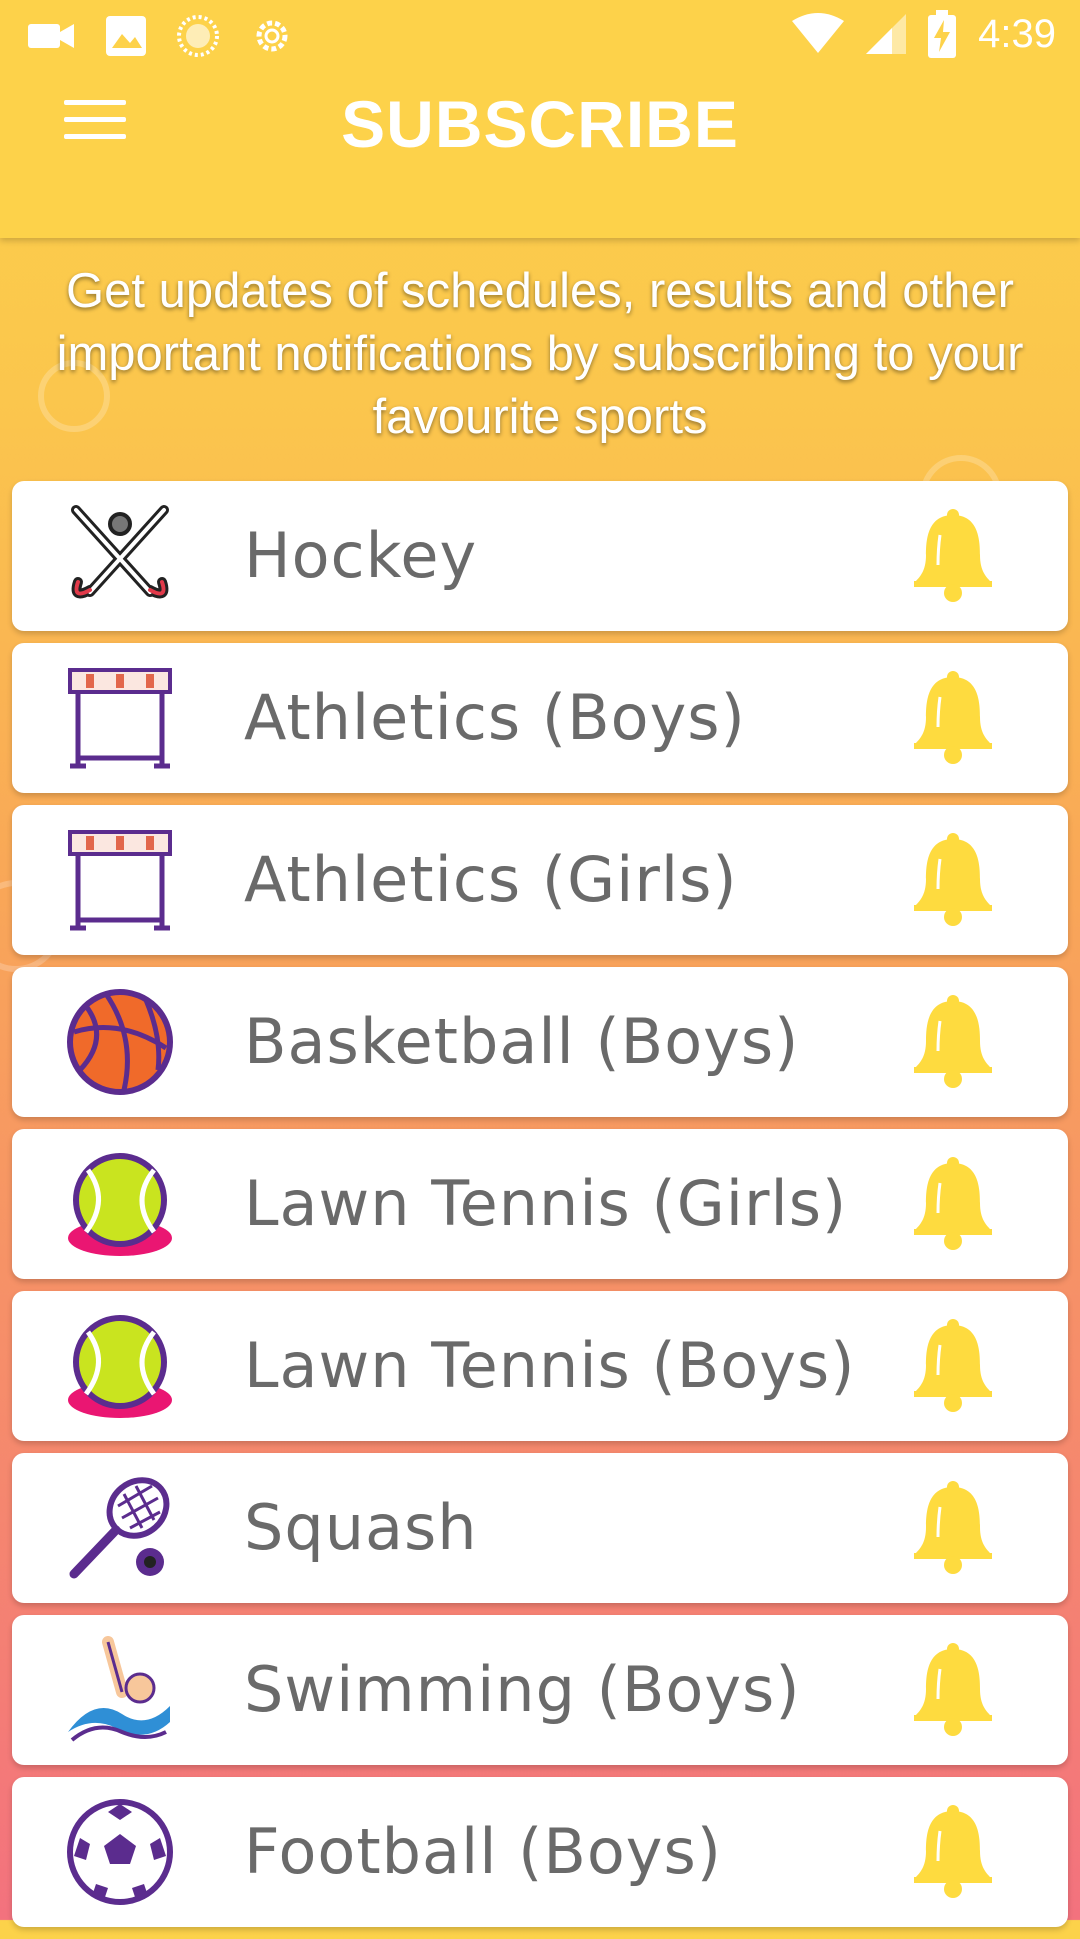 The width and height of the screenshot is (1080, 1939). Describe the element at coordinates (126, 36) in the screenshot. I see `image-icon` at that location.